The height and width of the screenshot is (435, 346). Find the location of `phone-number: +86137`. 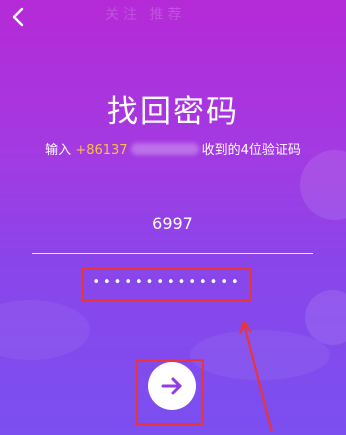

phone-number: +86137 is located at coordinates (101, 150).